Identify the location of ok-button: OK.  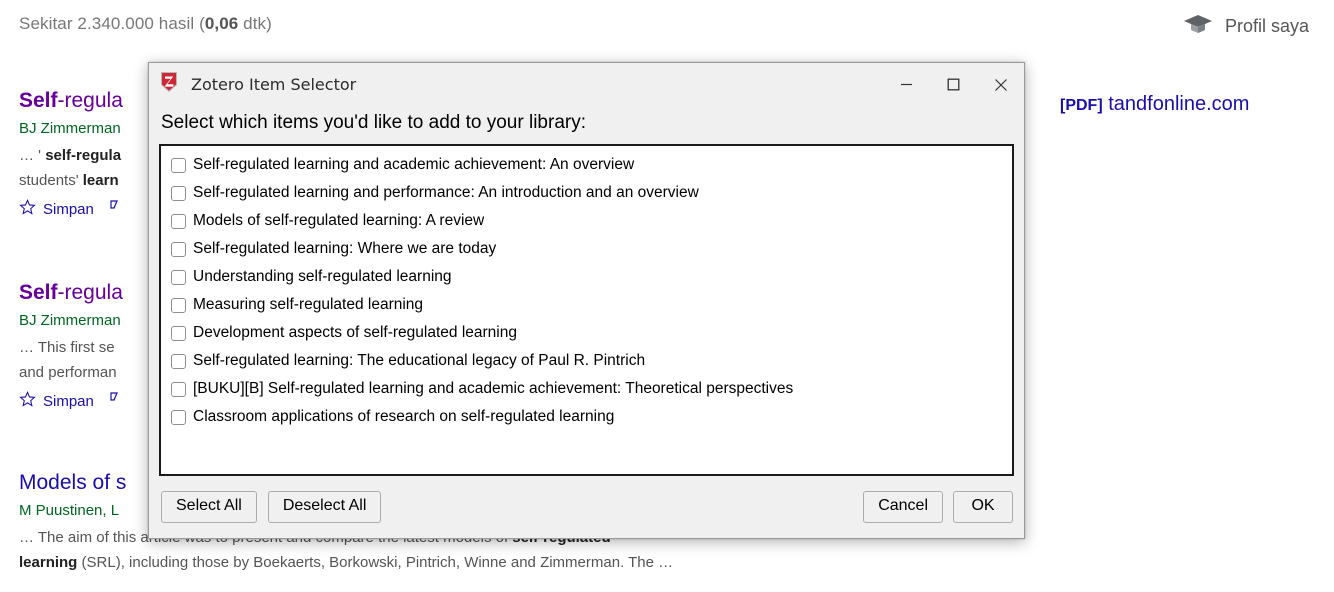
(983, 507).